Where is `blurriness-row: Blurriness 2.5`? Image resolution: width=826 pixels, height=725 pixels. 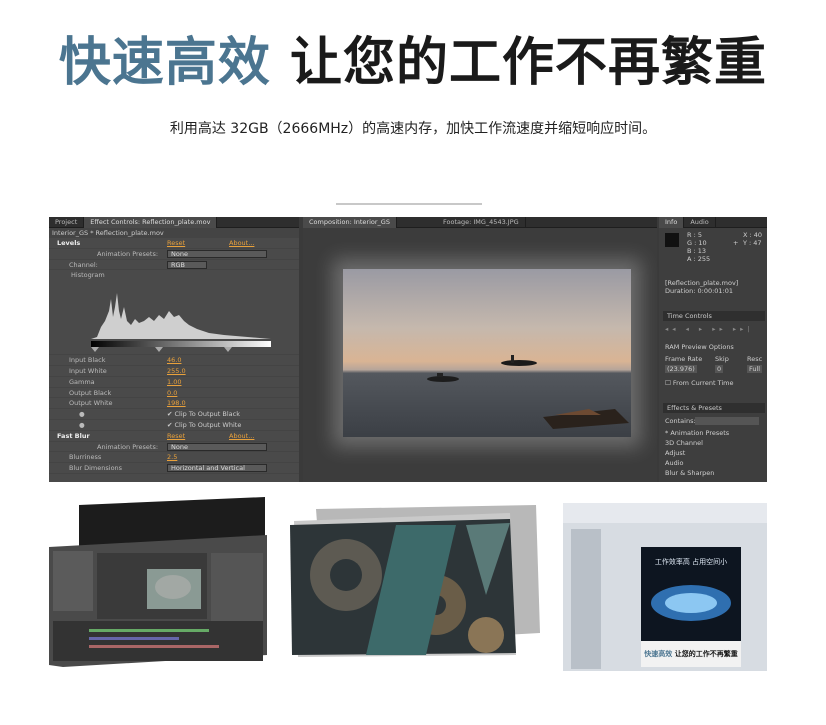
blurriness-row: Blurriness 2.5 is located at coordinates (174, 458).